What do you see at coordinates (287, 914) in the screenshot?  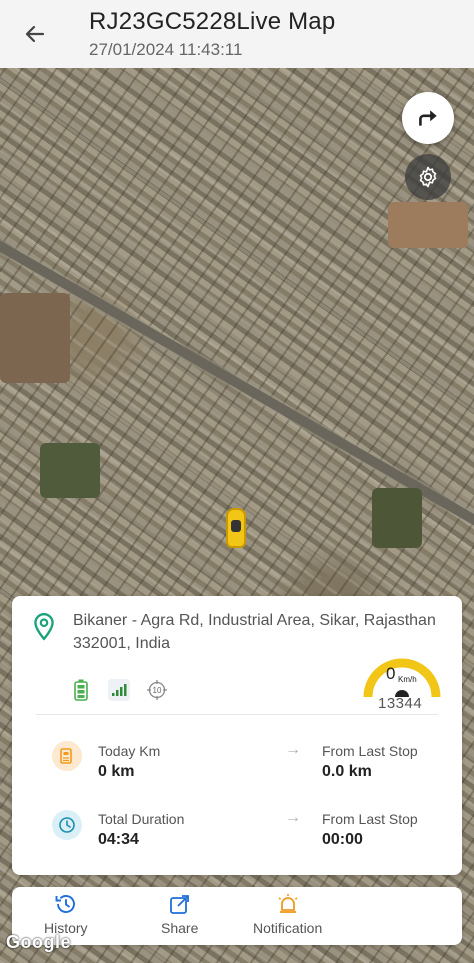 I see `notification-tab: Notification` at bounding box center [287, 914].